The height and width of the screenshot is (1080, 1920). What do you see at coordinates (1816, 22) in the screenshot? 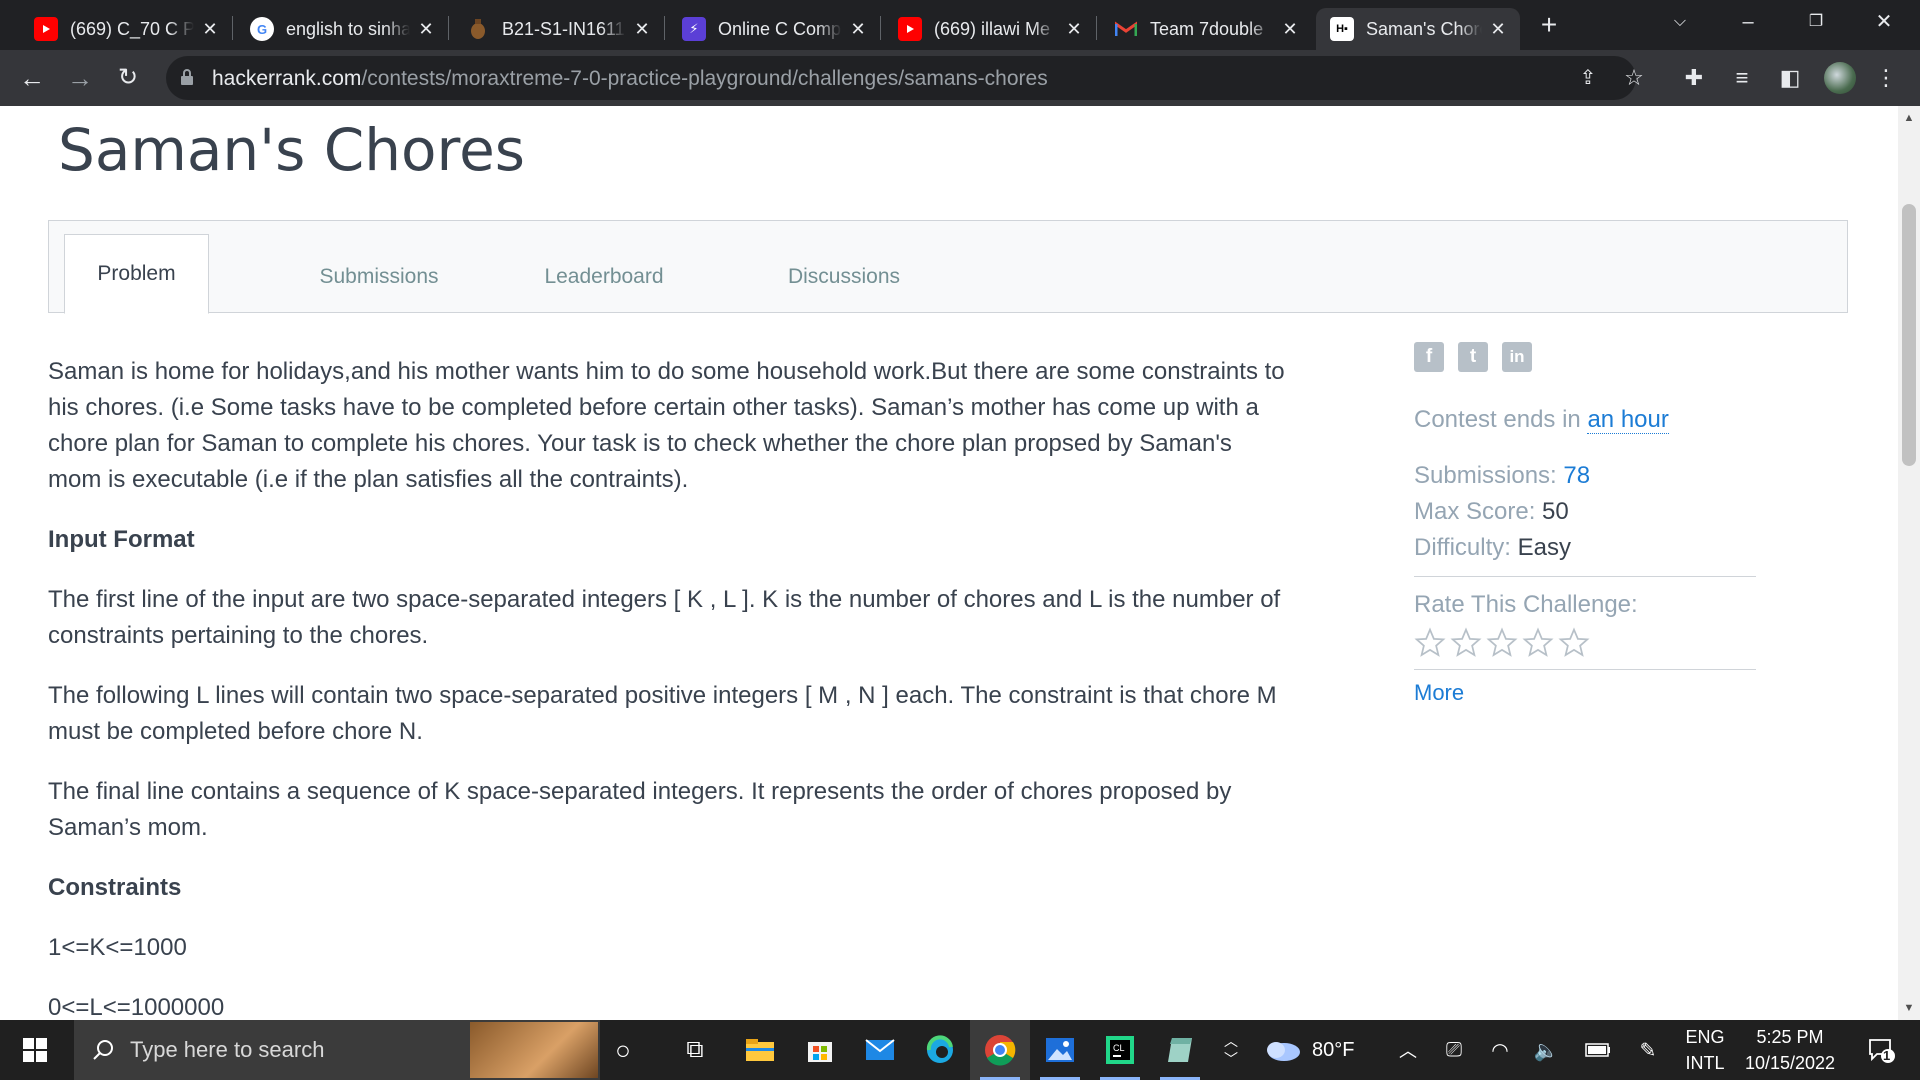
I see `restore-button: ❐` at bounding box center [1816, 22].